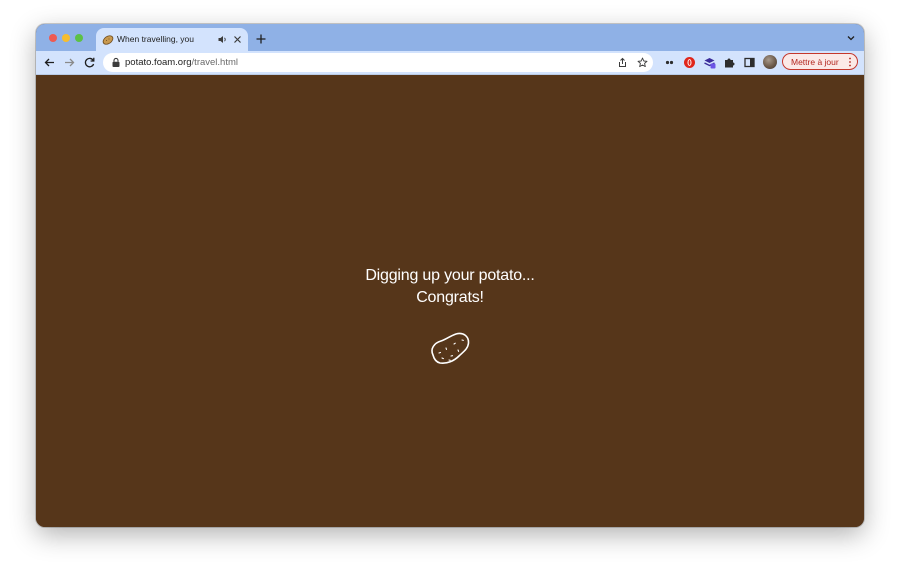  Describe the element at coordinates (79, 38) in the screenshot. I see `window-maximize-button` at that location.